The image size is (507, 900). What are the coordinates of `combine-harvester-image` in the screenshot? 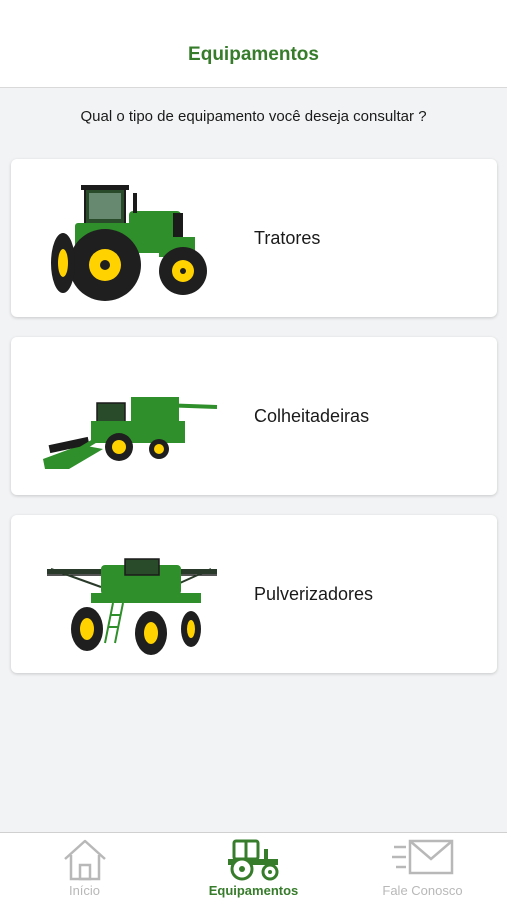 It's located at (130, 433).